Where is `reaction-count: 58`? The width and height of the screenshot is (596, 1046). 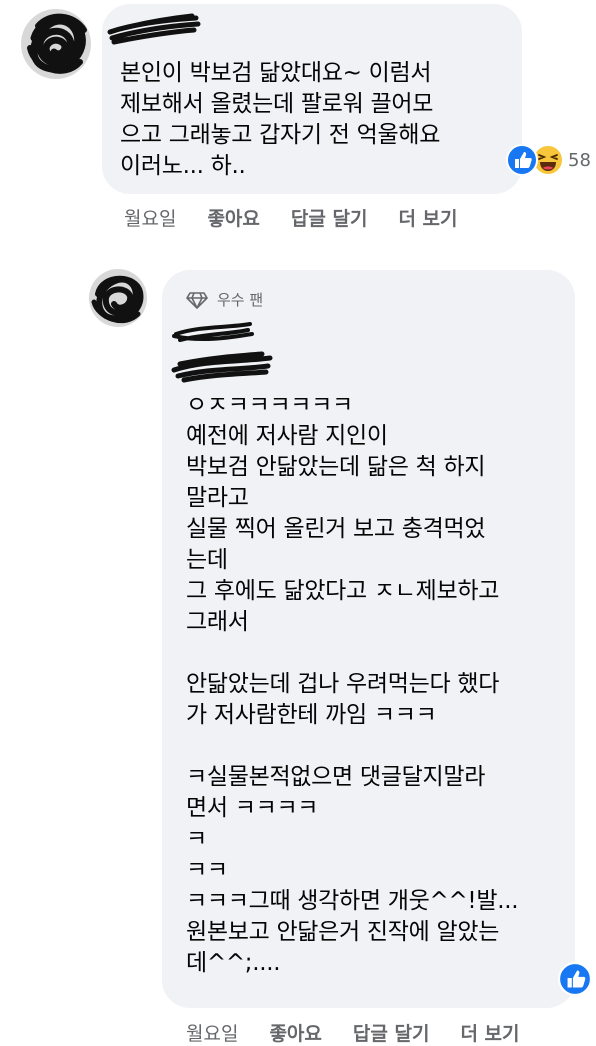
reaction-count: 58 is located at coordinates (579, 160).